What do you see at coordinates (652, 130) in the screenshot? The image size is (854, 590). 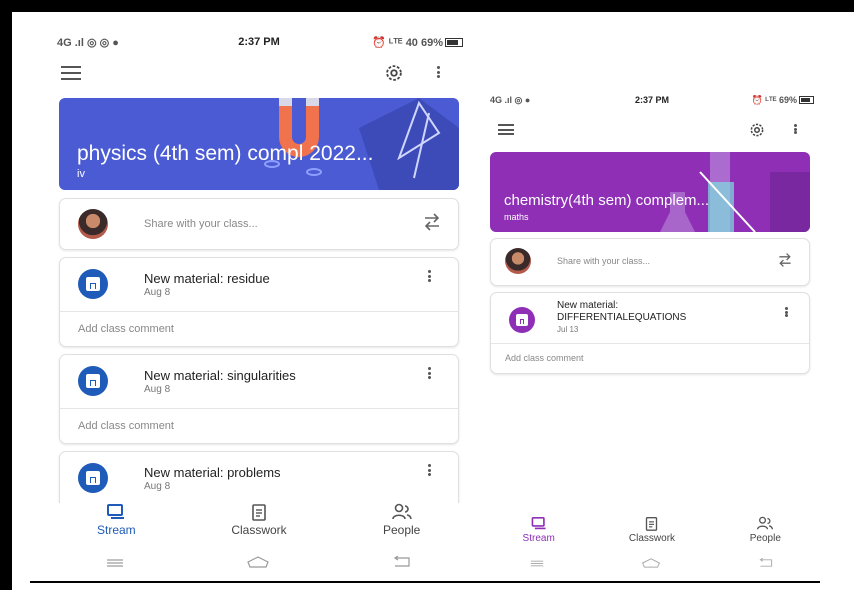 I see `app-bar` at bounding box center [652, 130].